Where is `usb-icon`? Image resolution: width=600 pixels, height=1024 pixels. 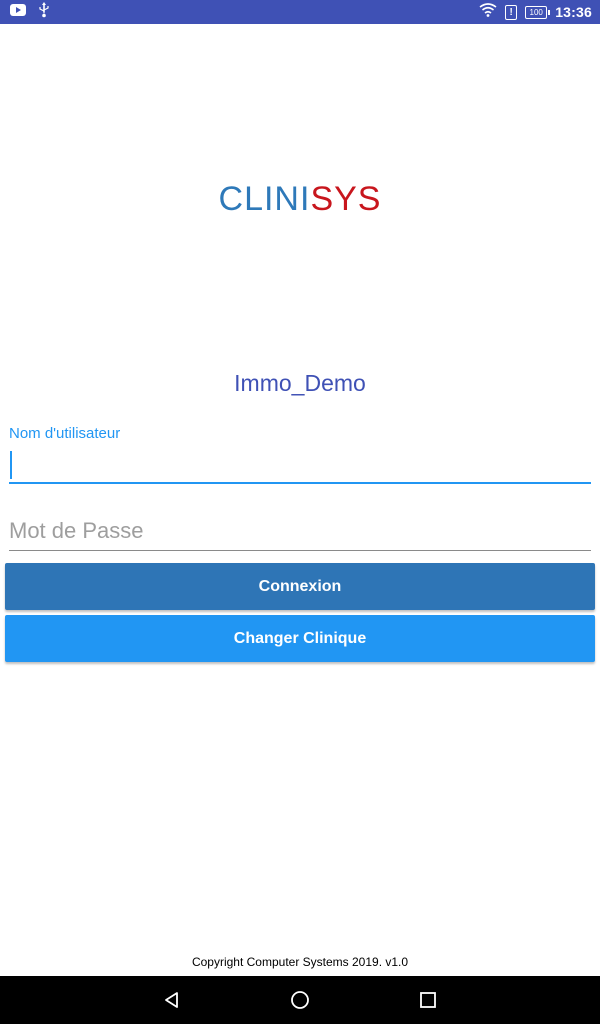 usb-icon is located at coordinates (44, 12).